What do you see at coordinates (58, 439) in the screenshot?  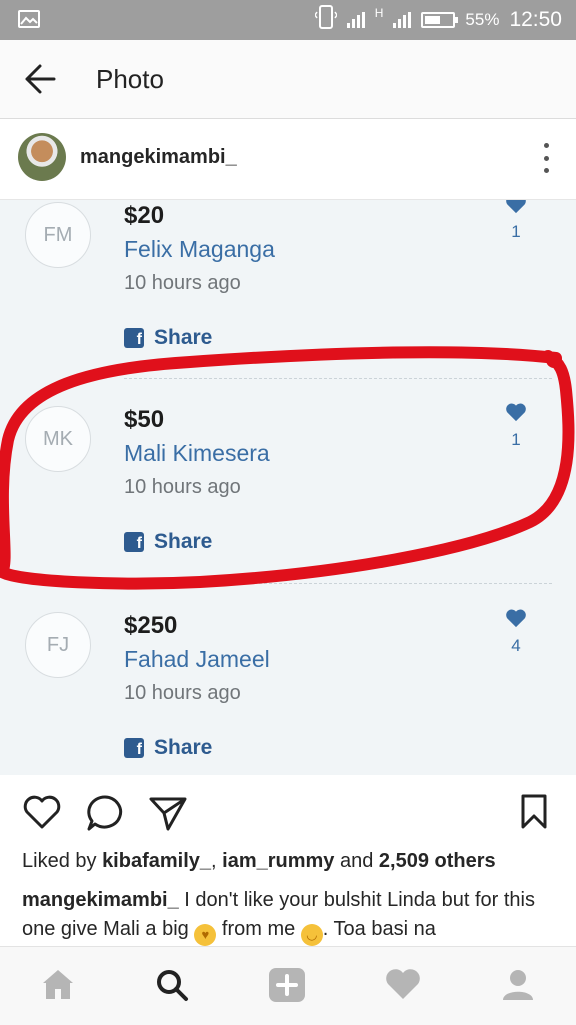 I see `donor-avatar: MK` at bounding box center [58, 439].